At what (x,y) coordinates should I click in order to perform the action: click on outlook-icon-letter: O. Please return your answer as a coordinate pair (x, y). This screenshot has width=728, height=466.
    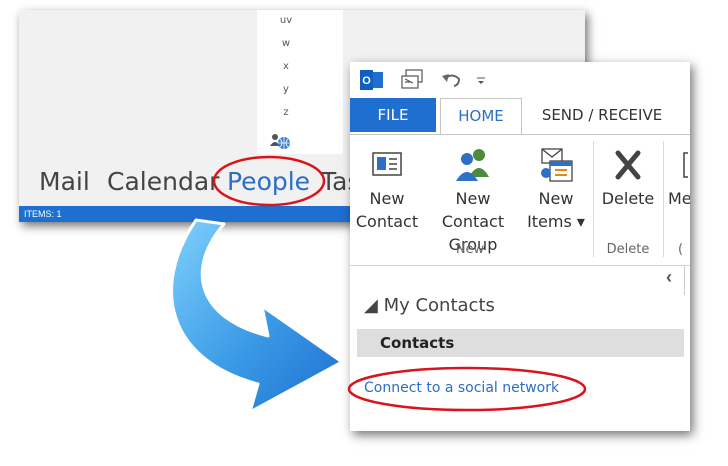
    Looking at the image, I should click on (366, 81).